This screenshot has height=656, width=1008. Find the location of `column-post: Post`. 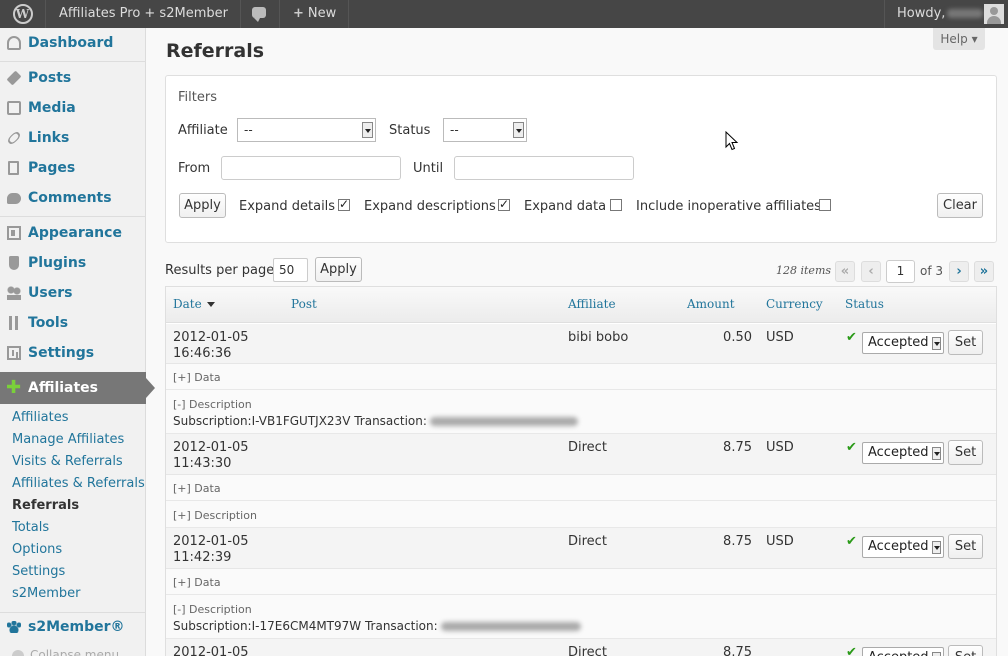

column-post: Post is located at coordinates (304, 304).